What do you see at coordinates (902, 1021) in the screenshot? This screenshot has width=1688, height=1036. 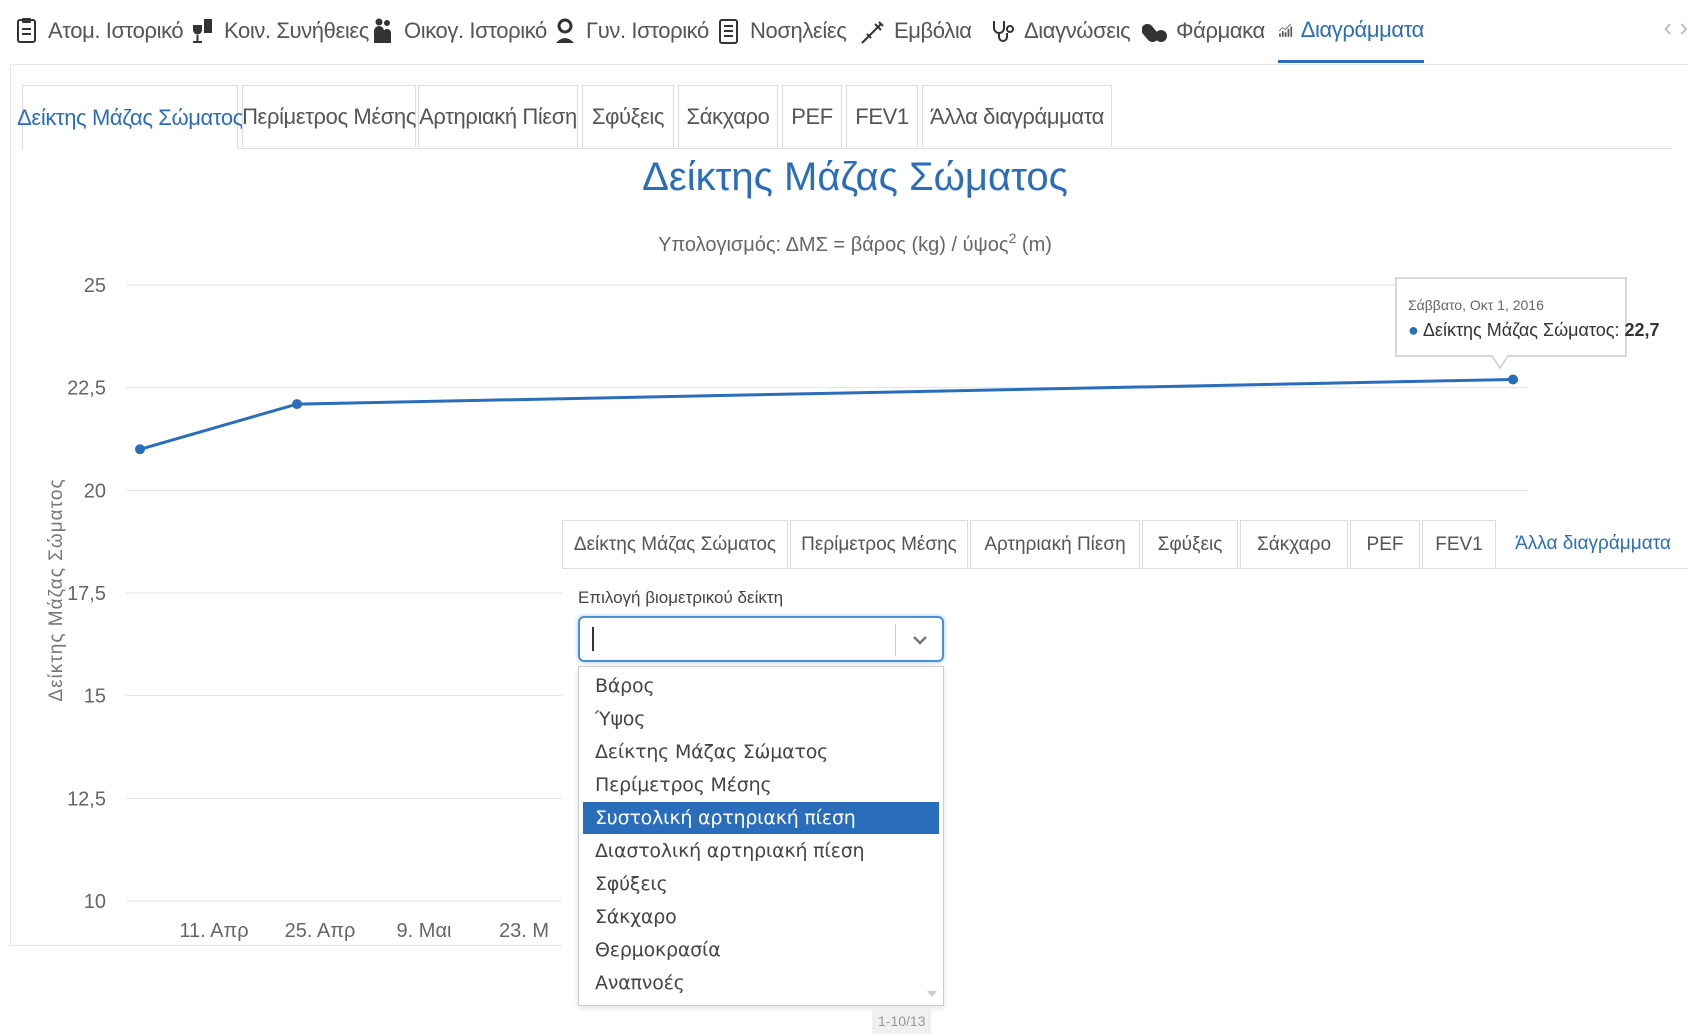 I see `options-pager: 1-10/13` at bounding box center [902, 1021].